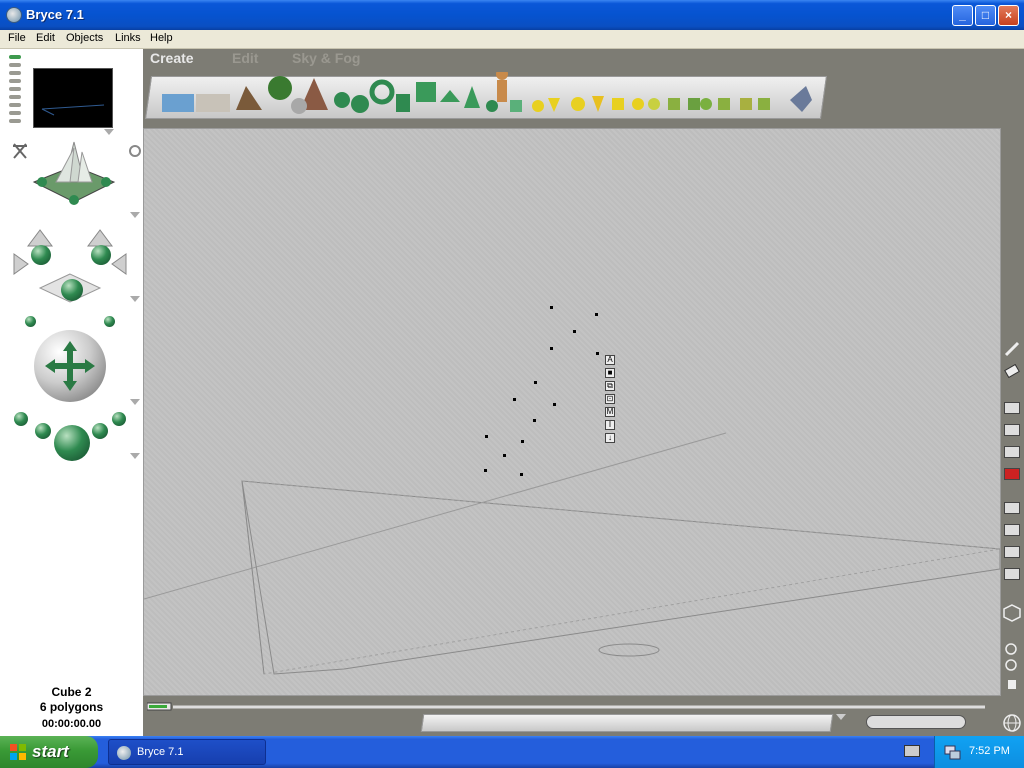 This screenshot has width=1024, height=768. Describe the element at coordinates (178, 103) in the screenshot. I see `water-plane-icon` at that location.